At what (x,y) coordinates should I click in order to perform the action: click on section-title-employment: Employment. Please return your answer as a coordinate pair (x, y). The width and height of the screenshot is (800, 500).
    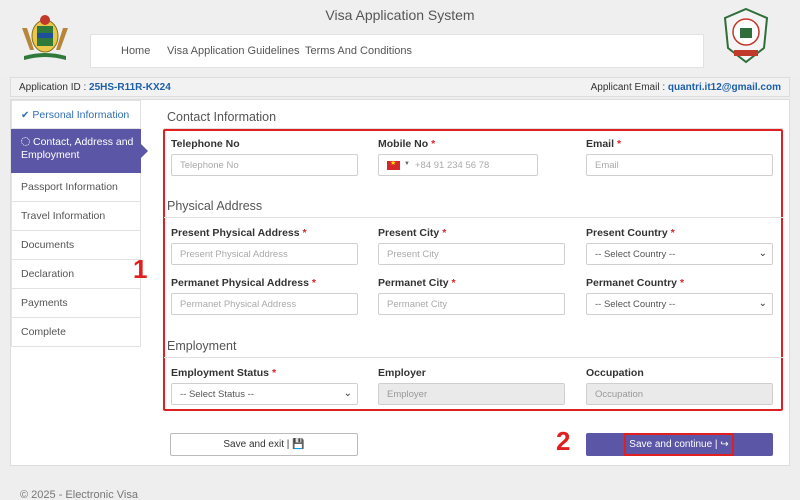
    Looking at the image, I should click on (202, 346).